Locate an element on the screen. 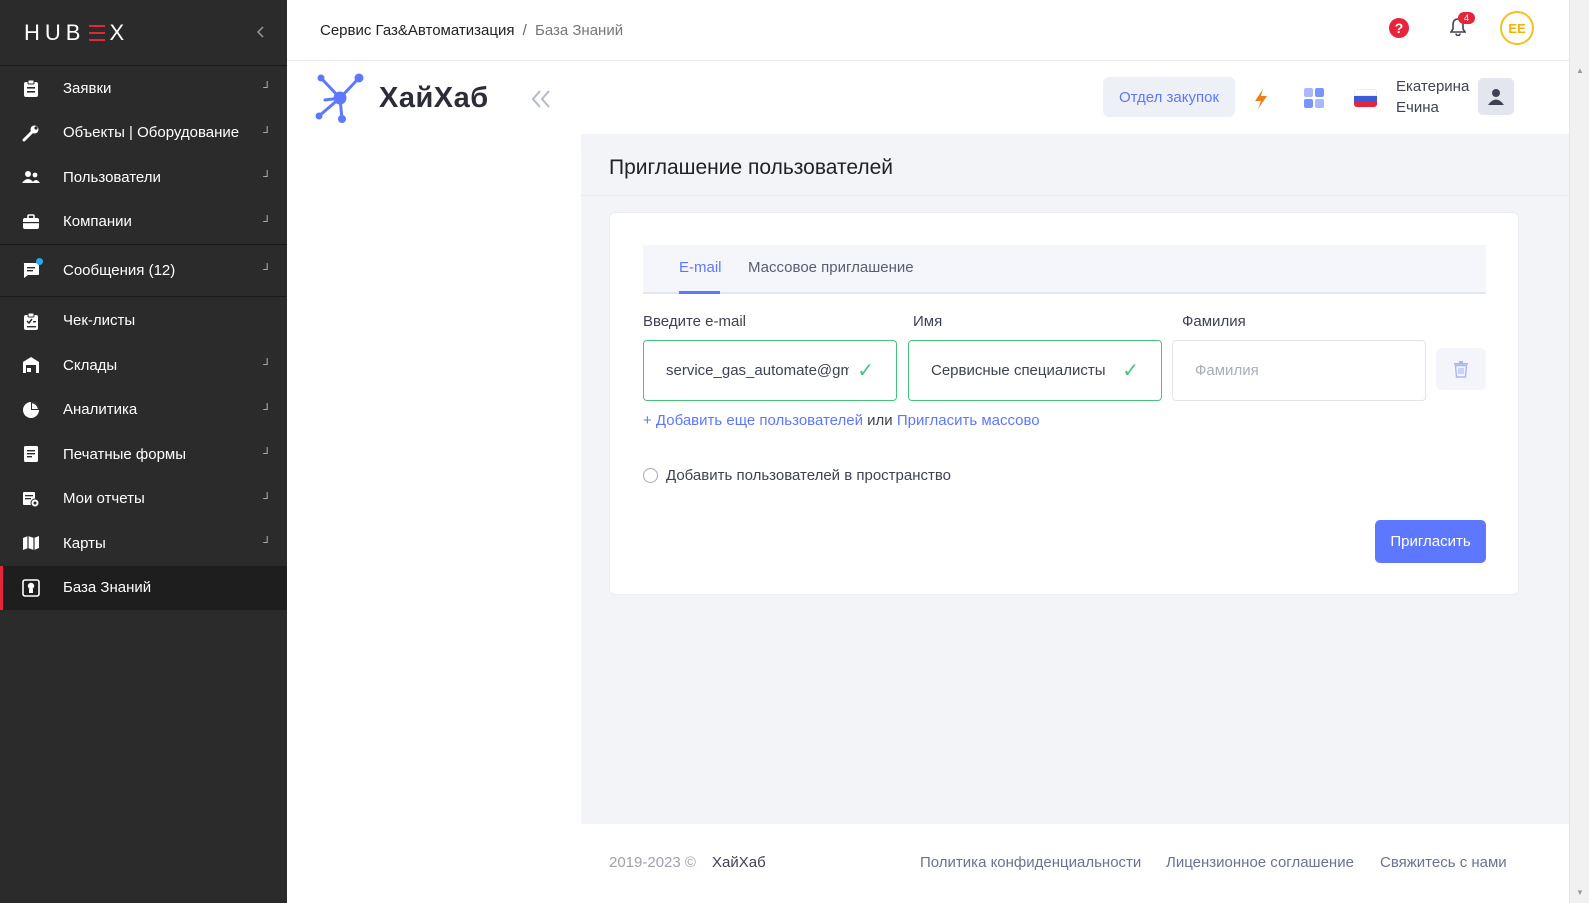 The width and height of the screenshot is (1589, 903). sidebar-item-analytics: Аналитика ┘ is located at coordinates (143, 410).